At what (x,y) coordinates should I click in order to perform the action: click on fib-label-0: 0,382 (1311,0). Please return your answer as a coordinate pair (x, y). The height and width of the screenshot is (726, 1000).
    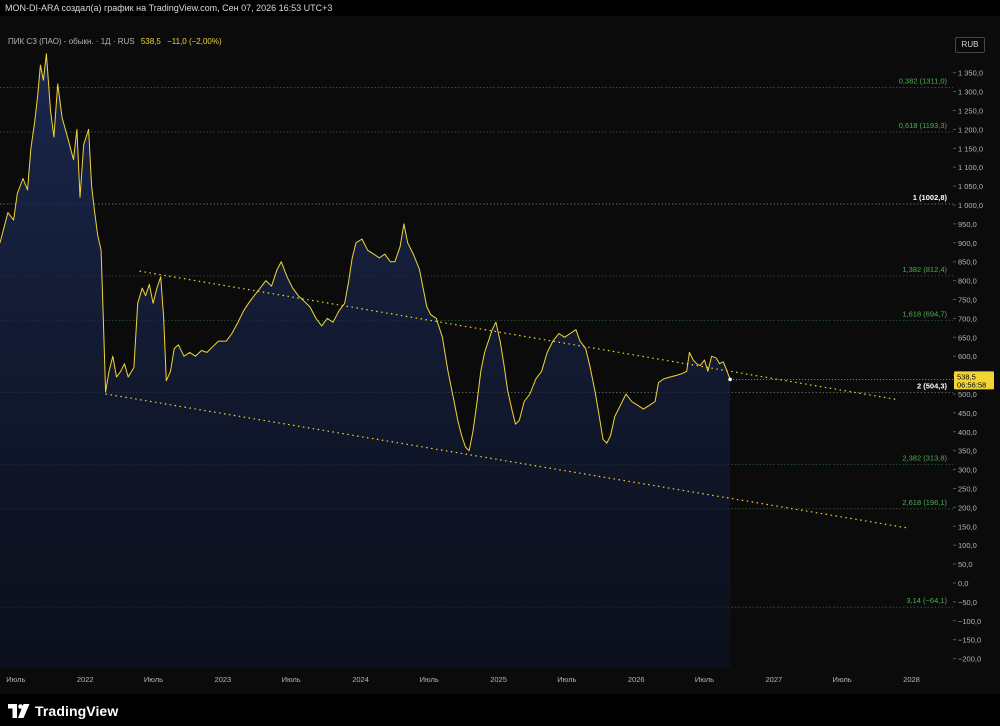
    Looking at the image, I should click on (923, 80).